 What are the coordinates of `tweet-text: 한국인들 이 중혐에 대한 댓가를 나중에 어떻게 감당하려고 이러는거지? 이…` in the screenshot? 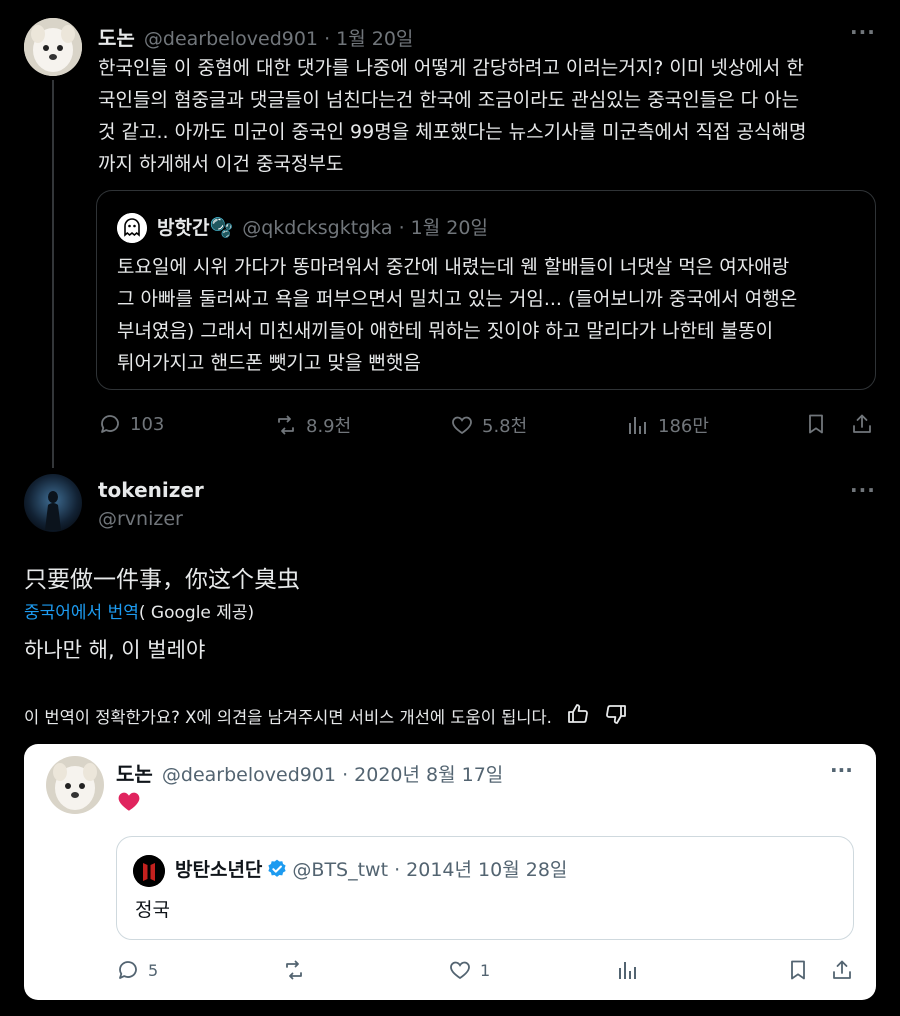 It's located at (488, 116).